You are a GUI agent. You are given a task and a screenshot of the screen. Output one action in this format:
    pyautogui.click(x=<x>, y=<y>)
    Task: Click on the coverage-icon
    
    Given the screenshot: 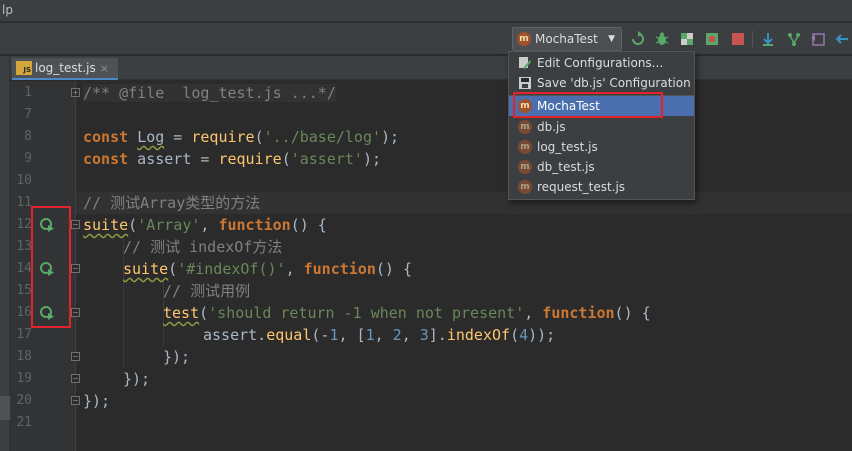 What is the action you would take?
    pyautogui.click(x=687, y=39)
    